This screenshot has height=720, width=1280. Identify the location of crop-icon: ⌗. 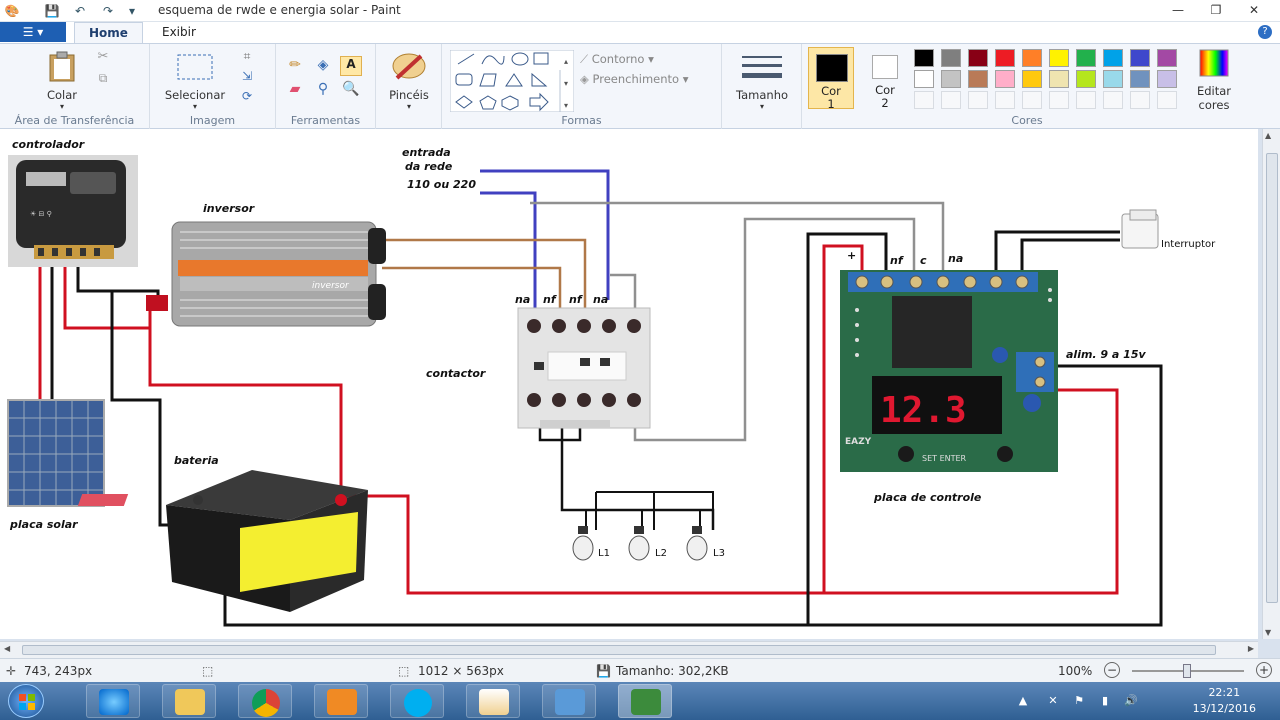
(247, 58).